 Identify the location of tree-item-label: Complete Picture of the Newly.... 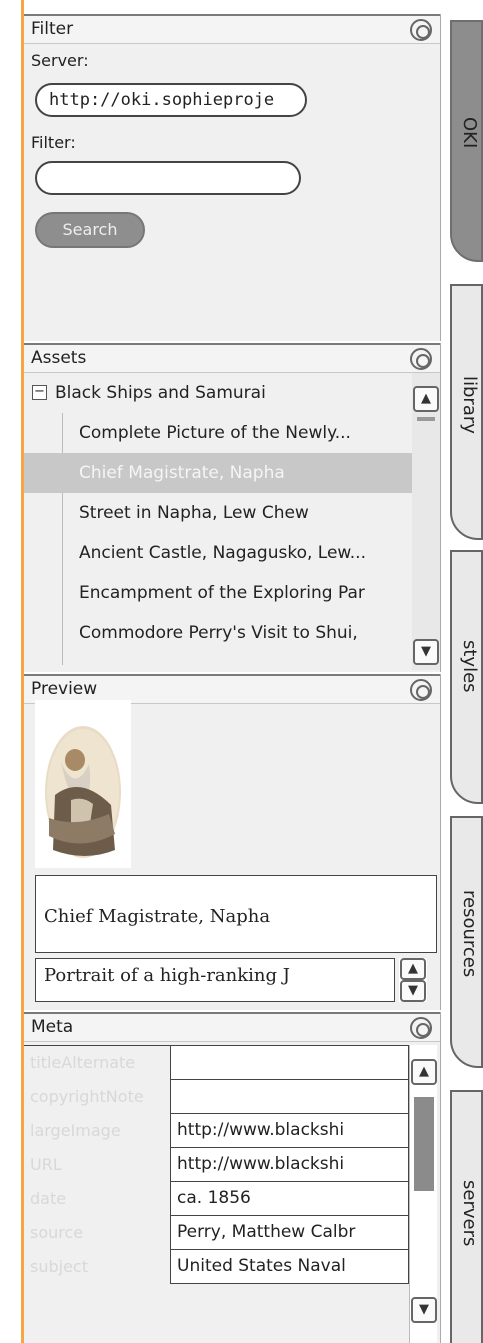
(215, 433).